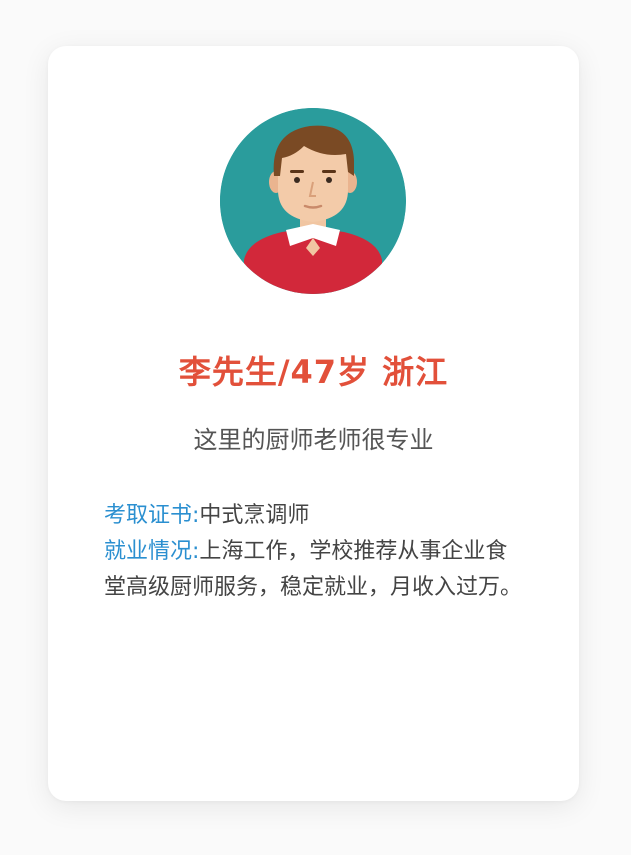 Image resolution: width=631 pixels, height=855 pixels. Describe the element at coordinates (314, 516) in the screenshot. I see `certificate-row: 考取证书:中式烹调师` at that location.